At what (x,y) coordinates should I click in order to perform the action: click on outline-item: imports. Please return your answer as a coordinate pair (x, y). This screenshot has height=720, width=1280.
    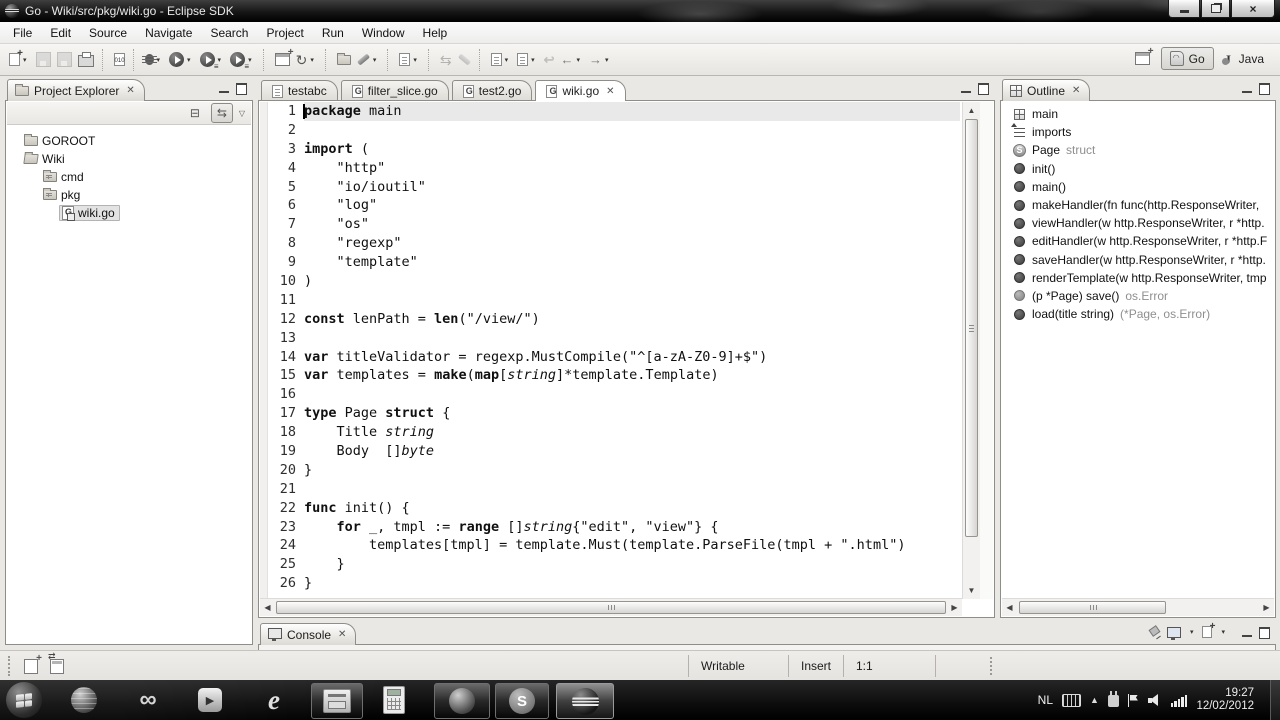
    Looking at the image, I should click on (1138, 132).